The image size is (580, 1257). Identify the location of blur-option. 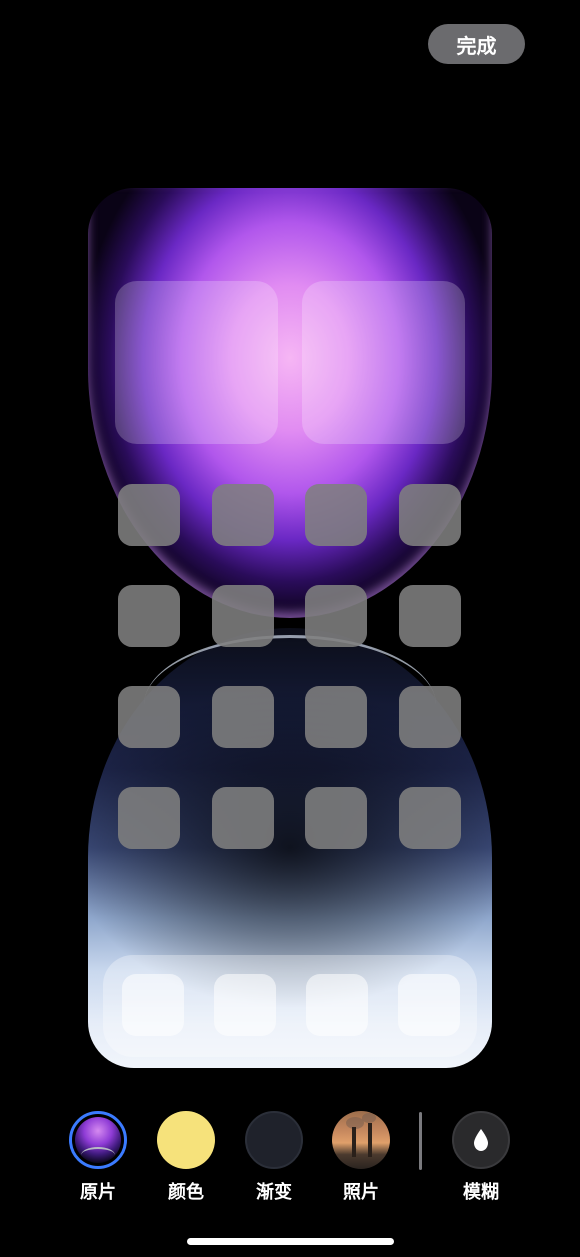
(481, 1140).